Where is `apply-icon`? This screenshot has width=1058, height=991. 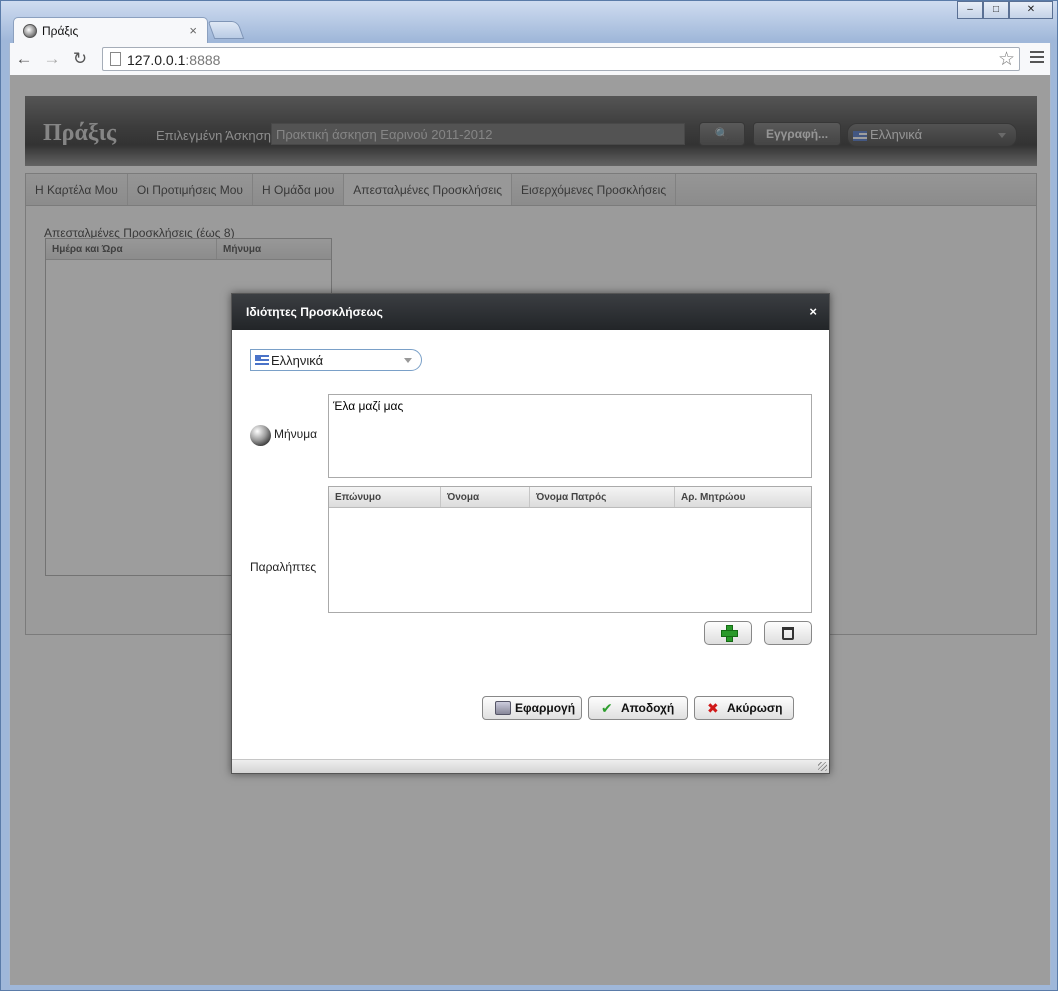 apply-icon is located at coordinates (503, 708).